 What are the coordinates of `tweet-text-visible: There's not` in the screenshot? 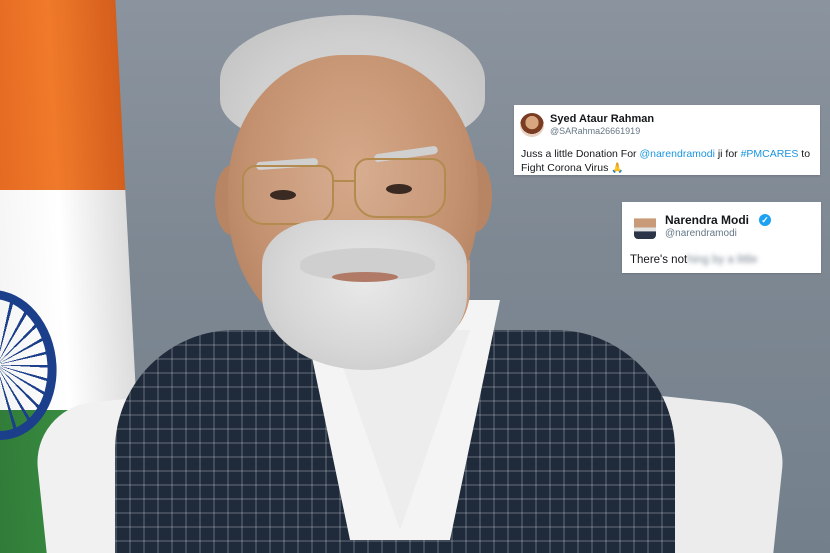 It's located at (659, 260).